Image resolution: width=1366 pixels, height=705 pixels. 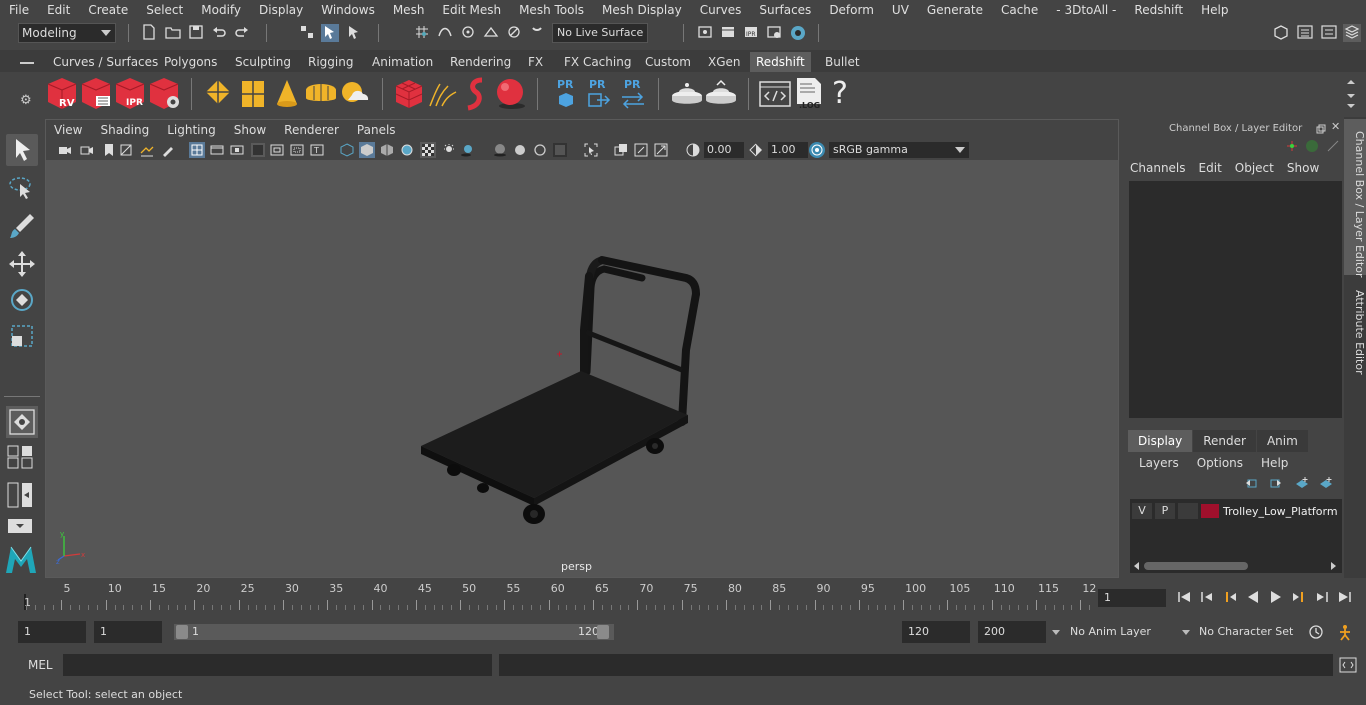 I want to click on redshift-spot-light-icon, so click(x=287, y=94).